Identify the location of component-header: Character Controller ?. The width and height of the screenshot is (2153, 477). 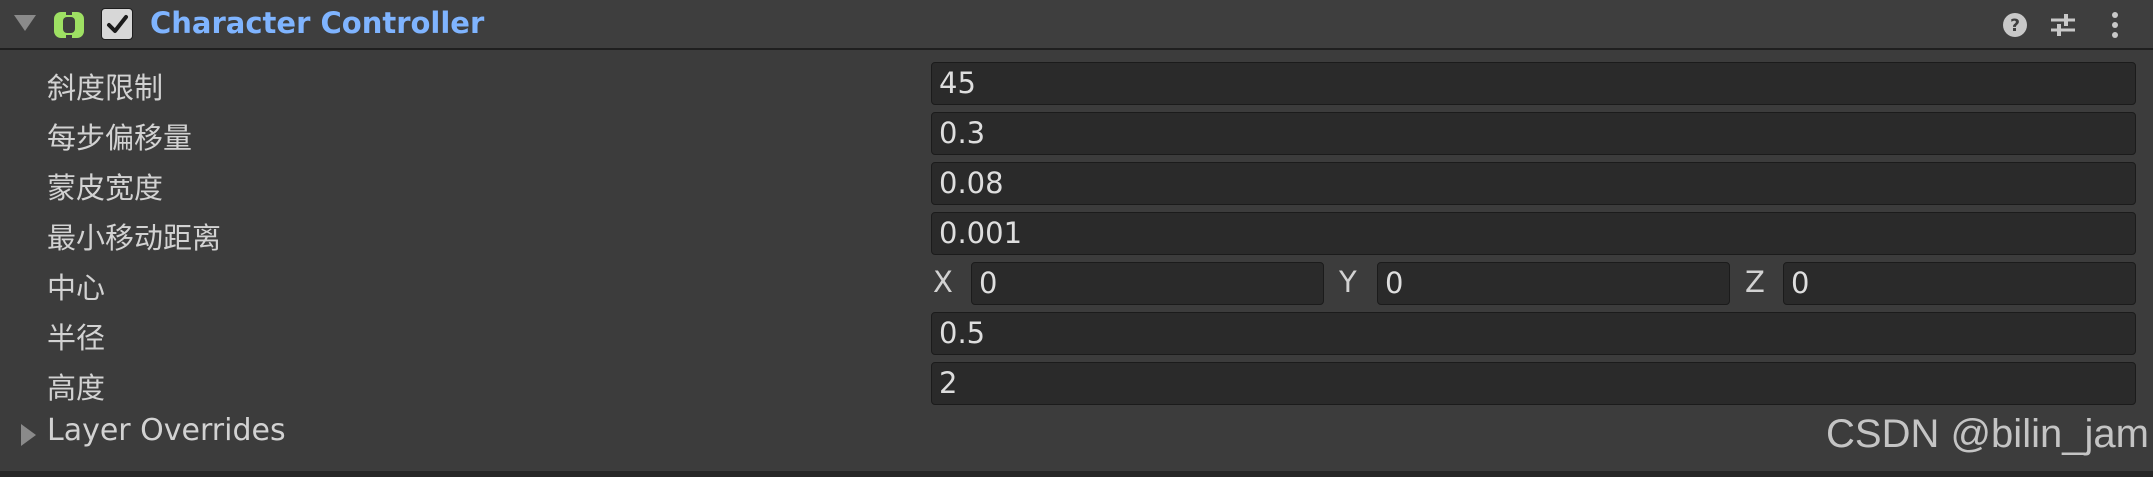
(1076, 25).